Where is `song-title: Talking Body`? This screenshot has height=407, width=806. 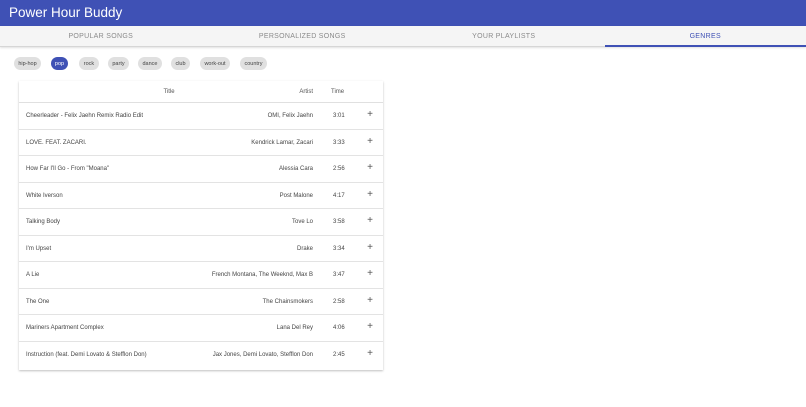
song-title: Talking Body is located at coordinates (43, 222).